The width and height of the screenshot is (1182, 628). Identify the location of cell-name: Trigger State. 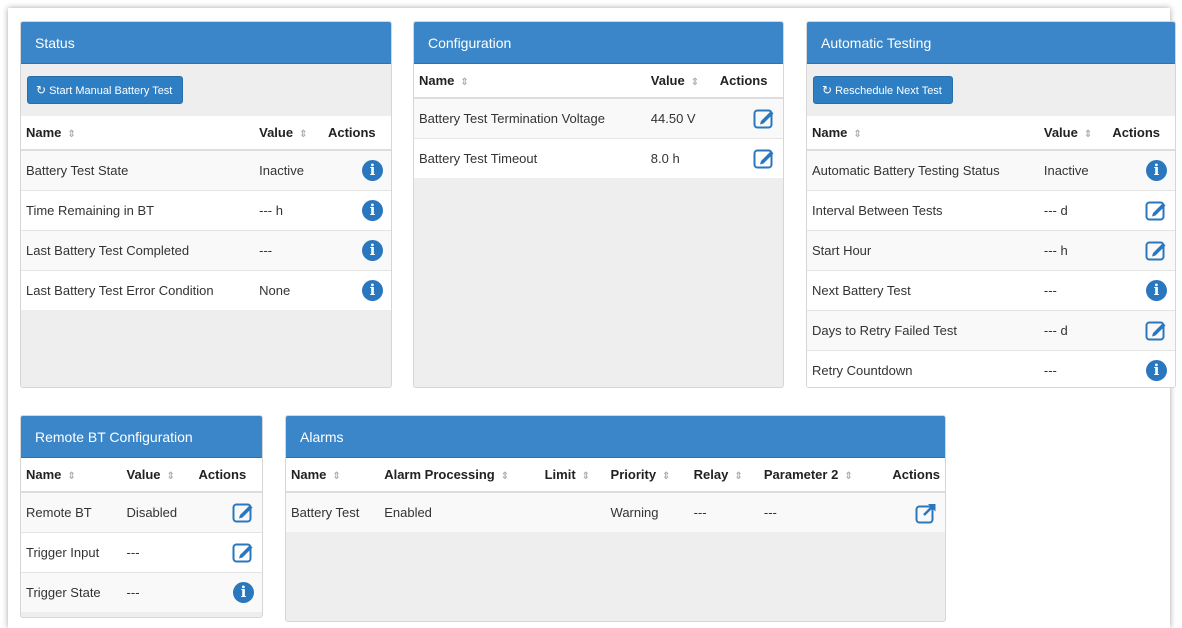
(71, 591).